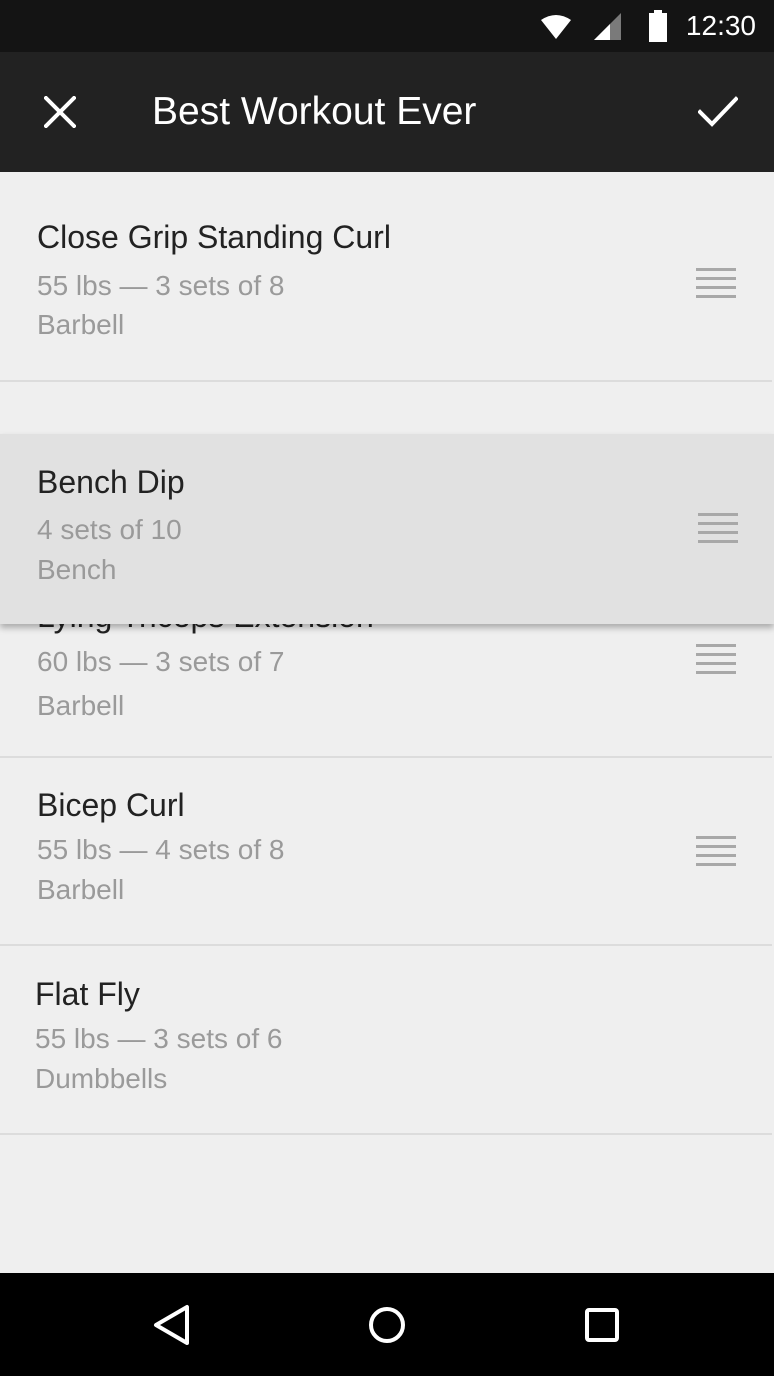  Describe the element at coordinates (607, 26) in the screenshot. I see `cell-signal-icon` at that location.